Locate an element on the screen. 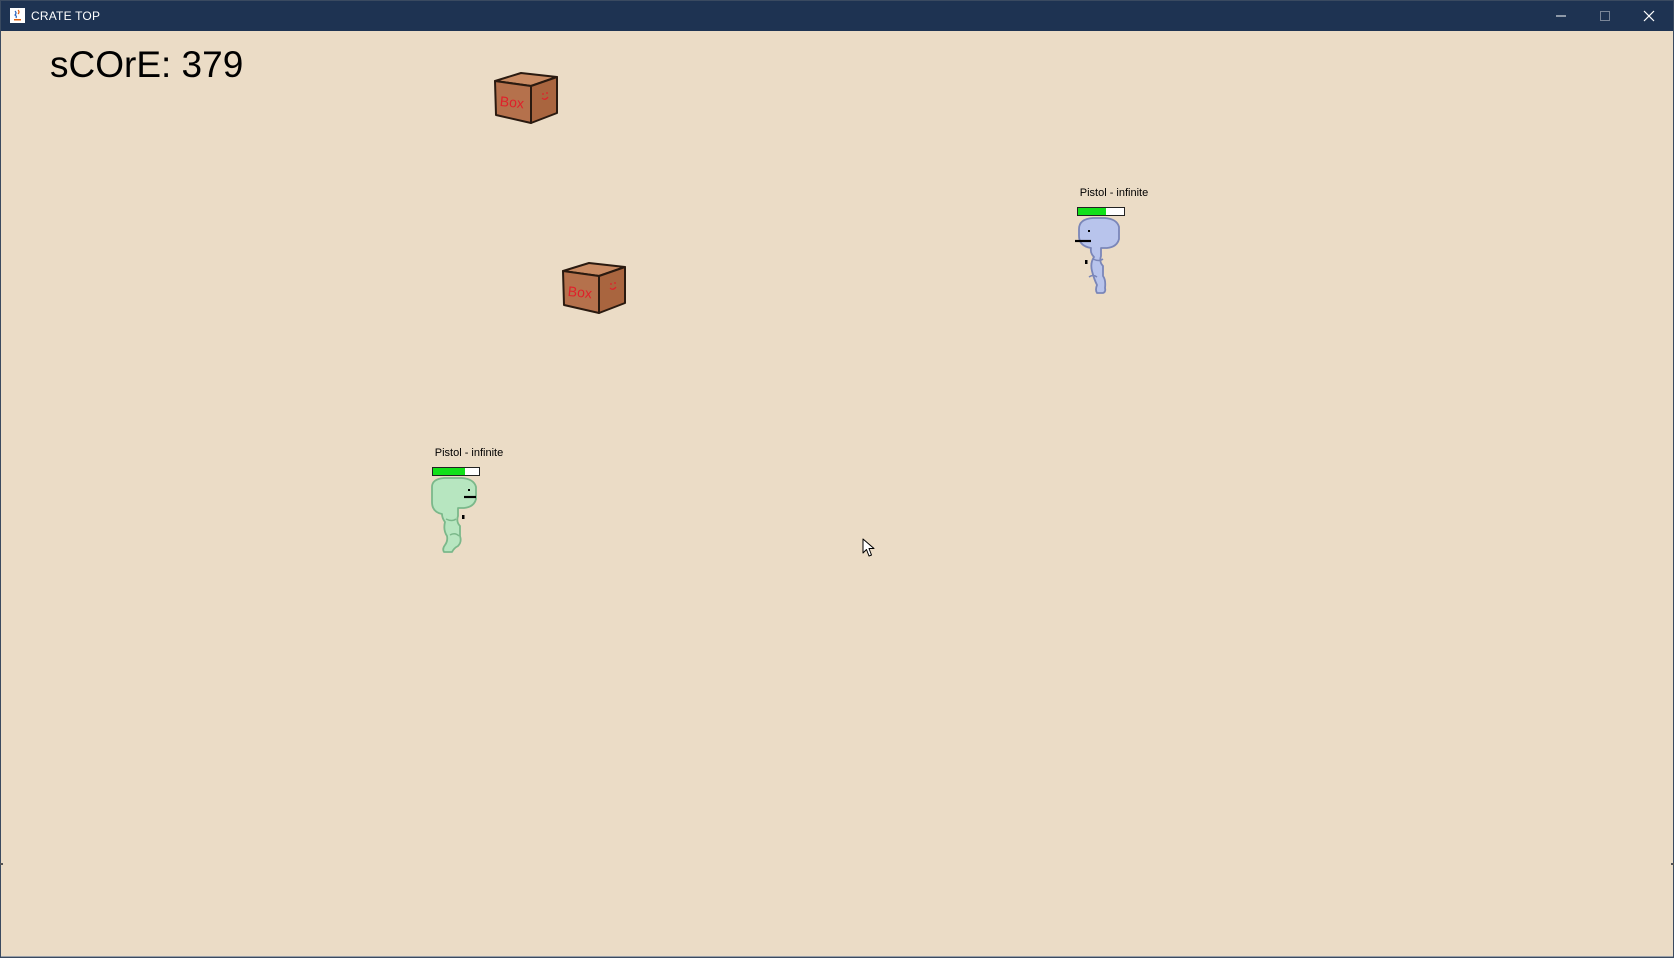  maximize-icon is located at coordinates (1605, 16).